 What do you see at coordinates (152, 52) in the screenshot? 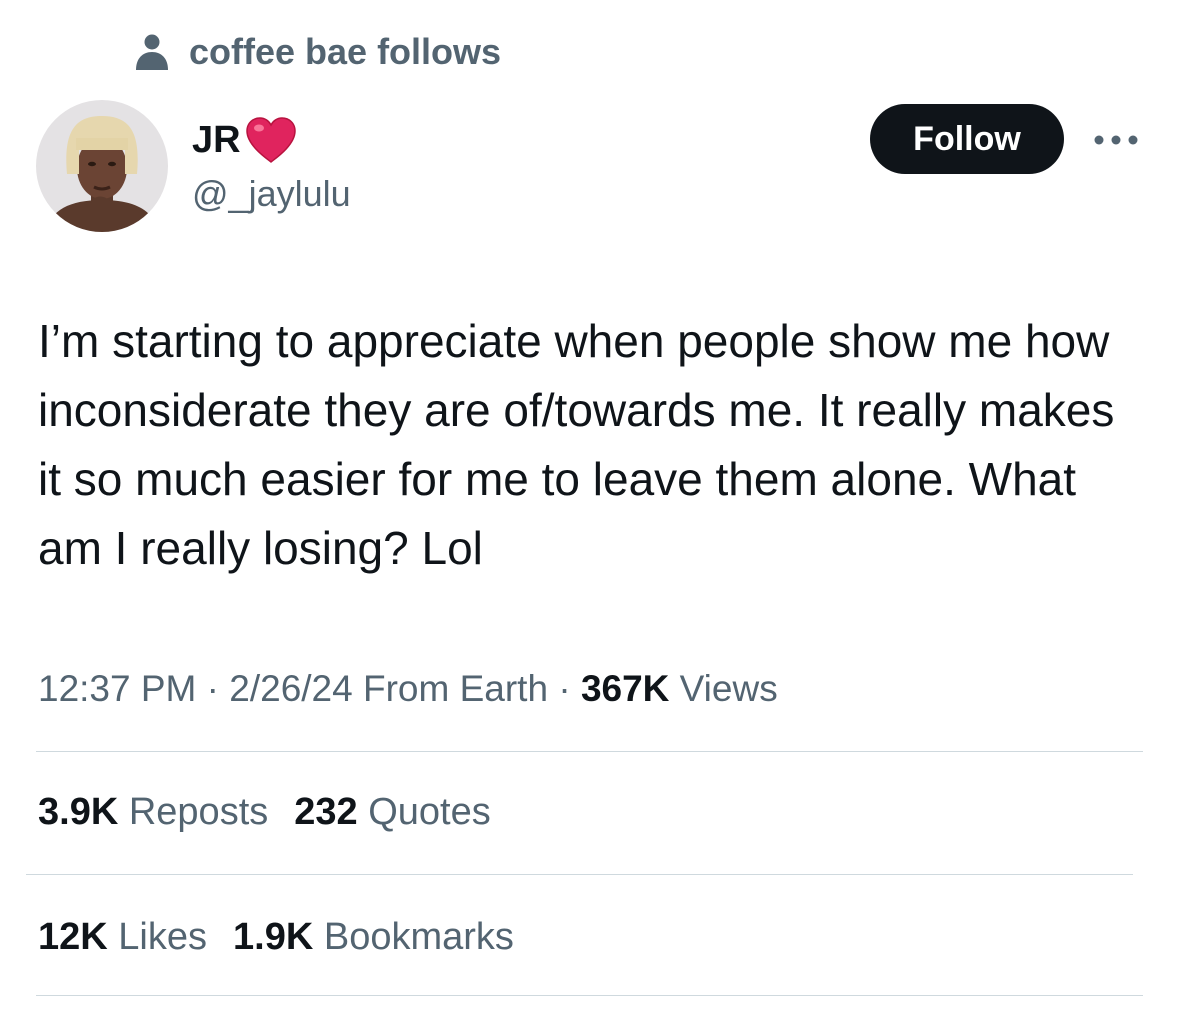
I see `person-icon` at bounding box center [152, 52].